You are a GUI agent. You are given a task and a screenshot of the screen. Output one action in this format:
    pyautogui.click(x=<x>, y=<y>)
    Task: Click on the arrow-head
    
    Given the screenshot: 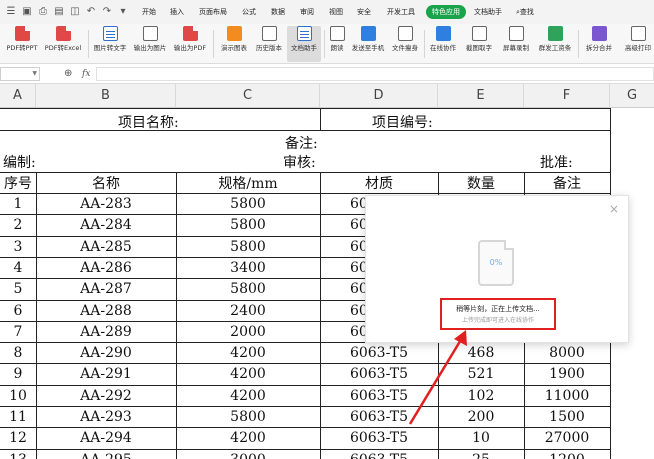 What is the action you would take?
    pyautogui.click(x=460, y=338)
    